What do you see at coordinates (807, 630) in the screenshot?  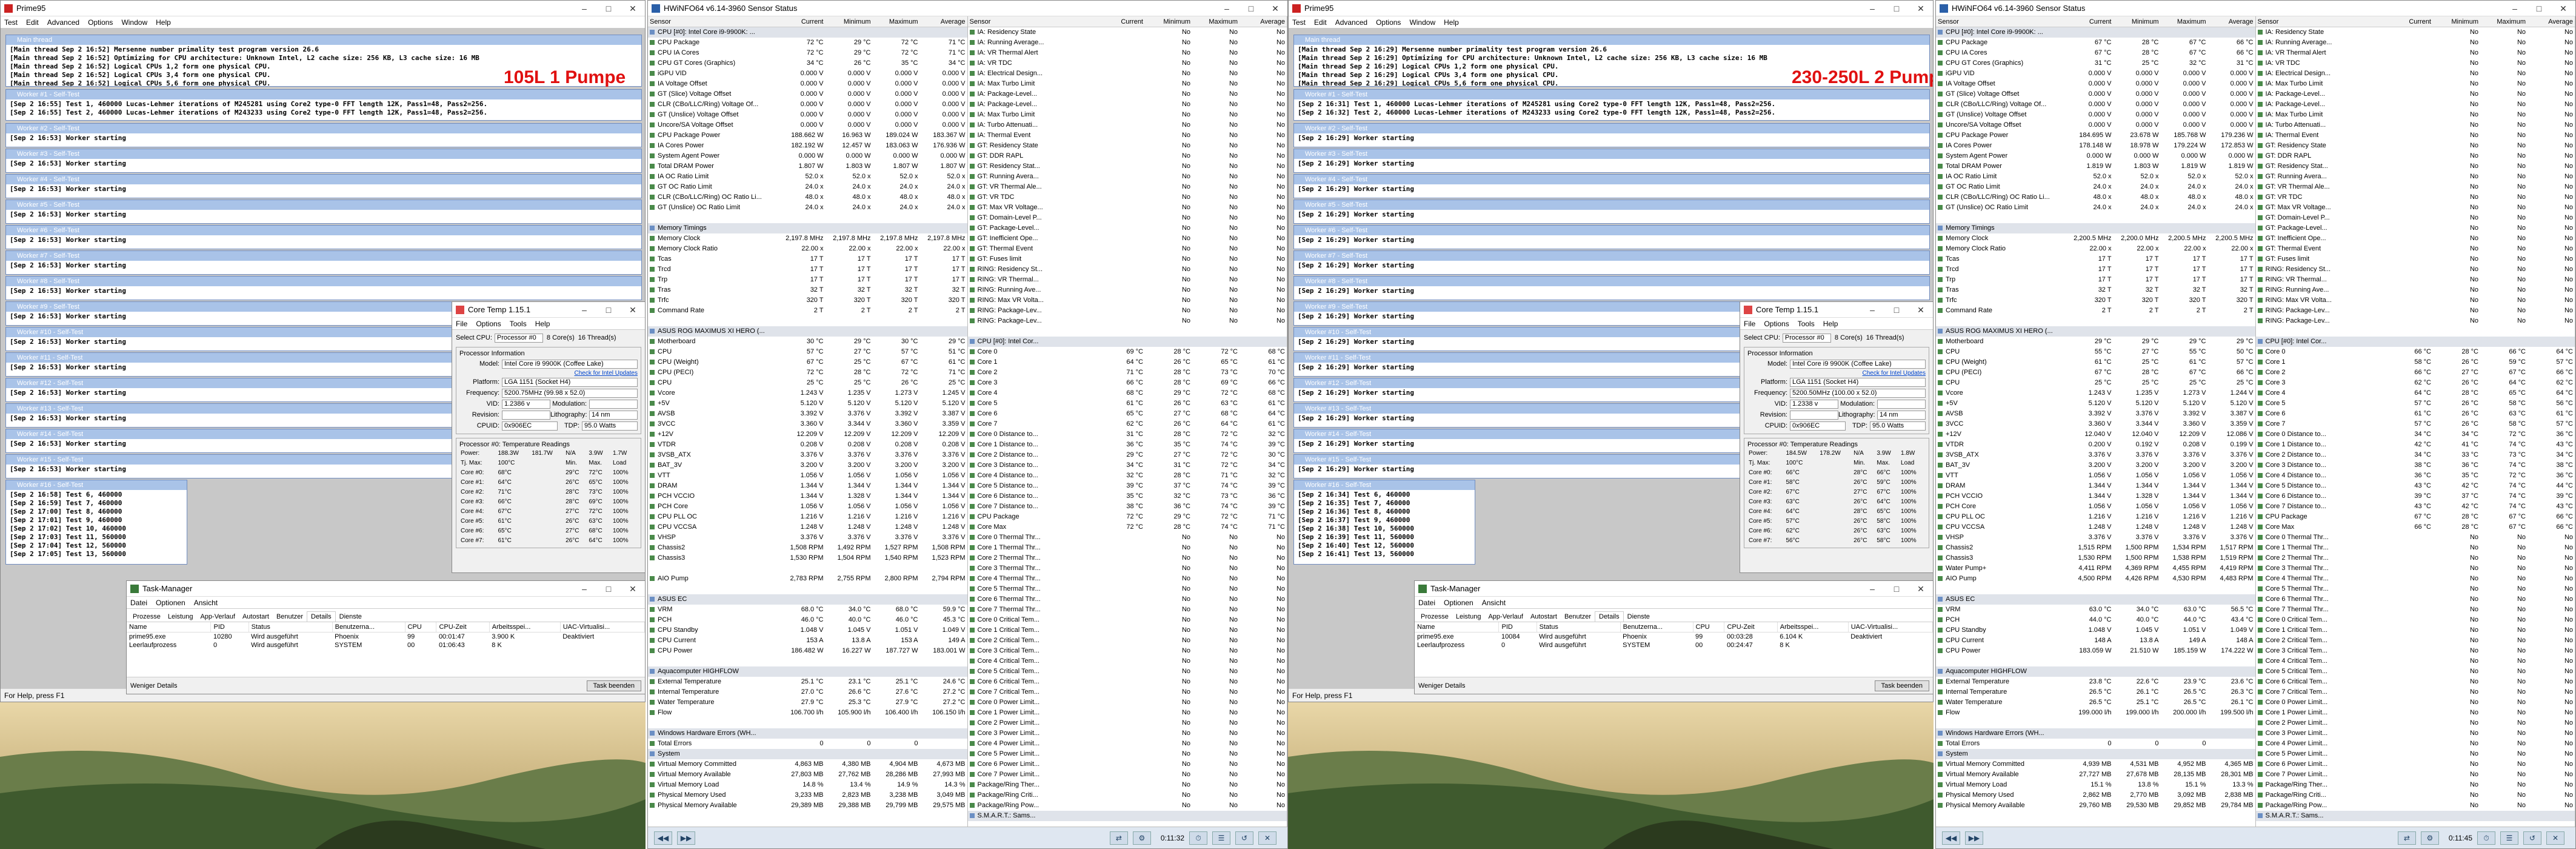 I see `sensor-row: CPU Standby 1.048 V 1.045 V 1.051 V 1.049 V` at bounding box center [807, 630].